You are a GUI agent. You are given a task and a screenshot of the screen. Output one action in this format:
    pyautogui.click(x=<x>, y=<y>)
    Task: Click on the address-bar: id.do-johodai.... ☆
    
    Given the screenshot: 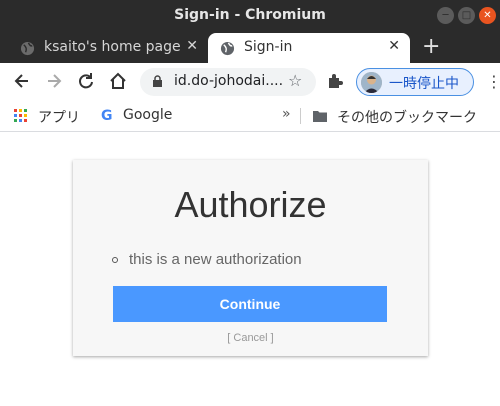 What is the action you would take?
    pyautogui.click(x=228, y=82)
    